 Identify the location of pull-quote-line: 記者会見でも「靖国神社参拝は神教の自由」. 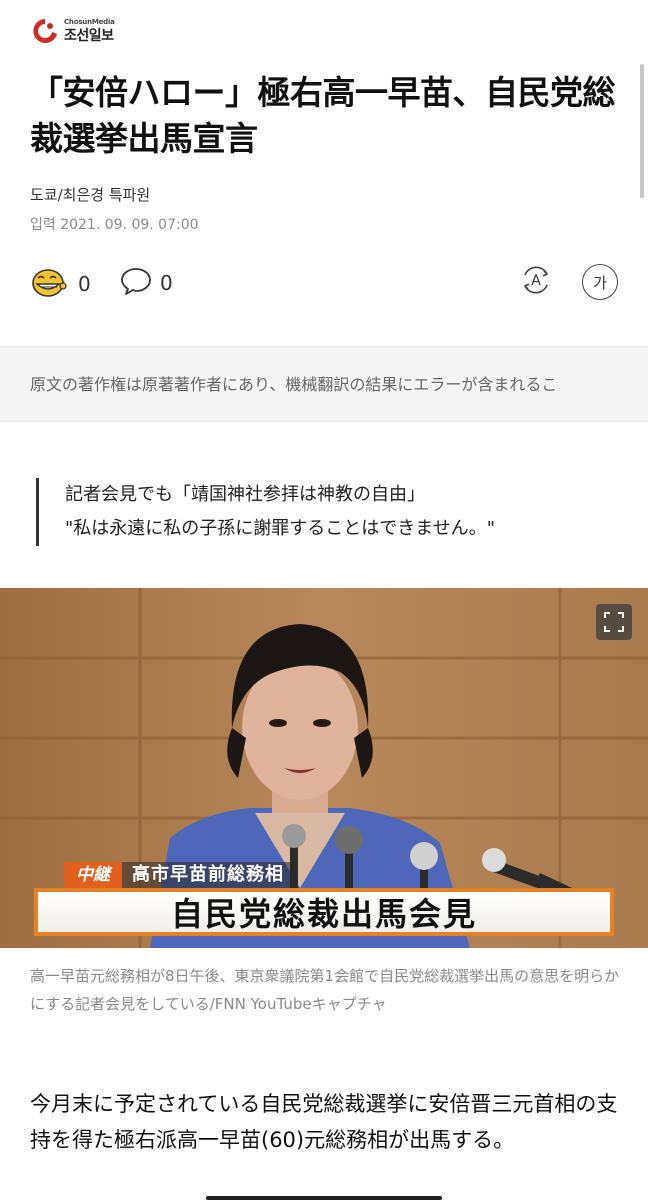
(245, 494).